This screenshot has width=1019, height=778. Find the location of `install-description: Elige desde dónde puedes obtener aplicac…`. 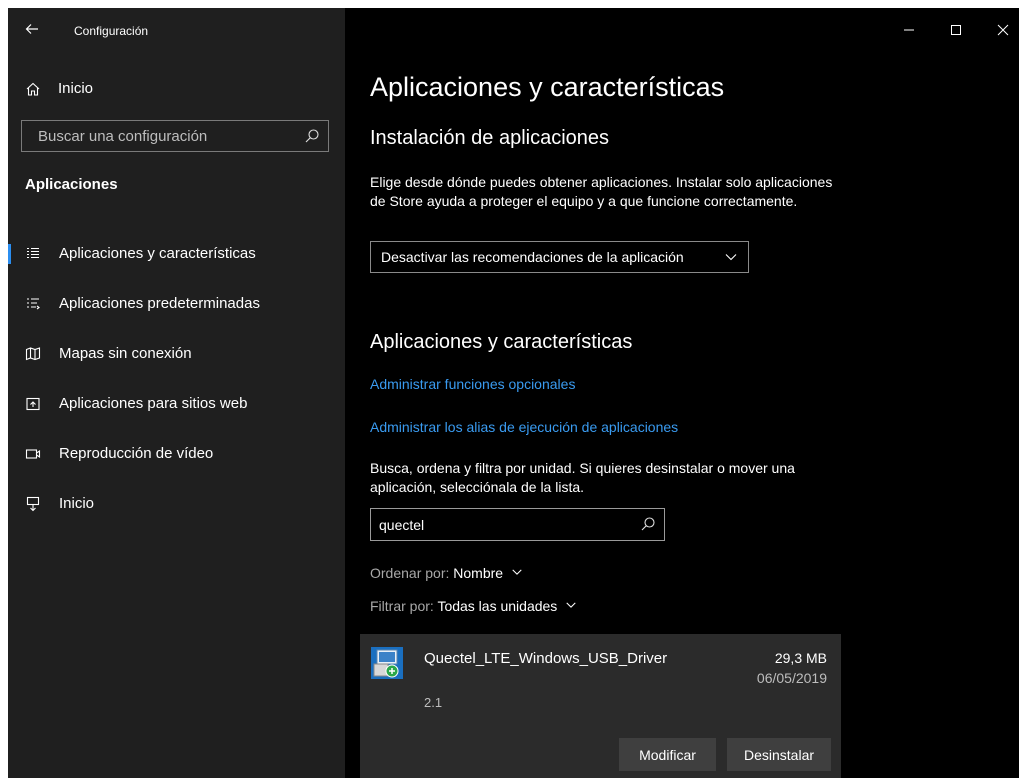

install-description: Elige desde dónde puedes obtener aplicac… is located at coordinates (601, 191).